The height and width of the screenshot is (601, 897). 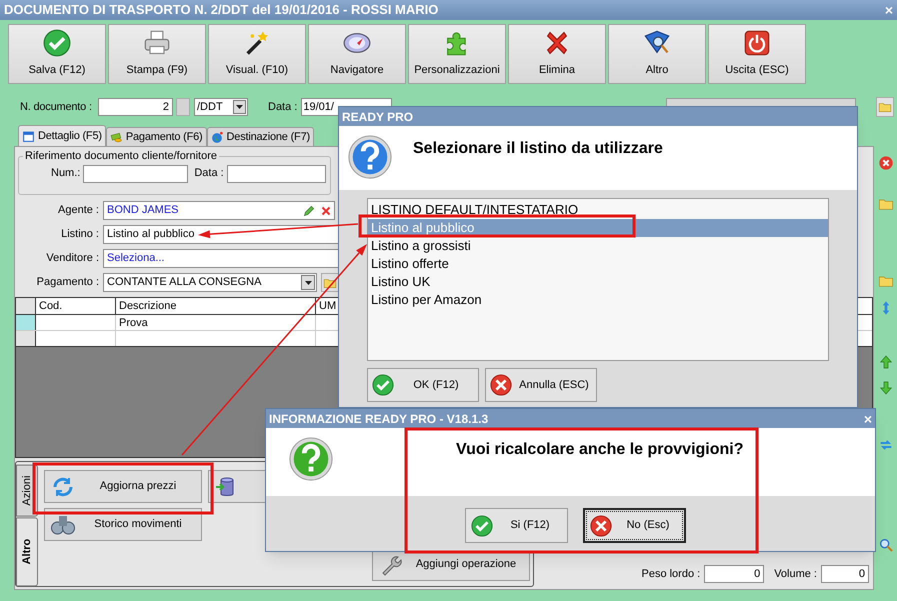 I want to click on field-label: Num.:, so click(x=65, y=174).